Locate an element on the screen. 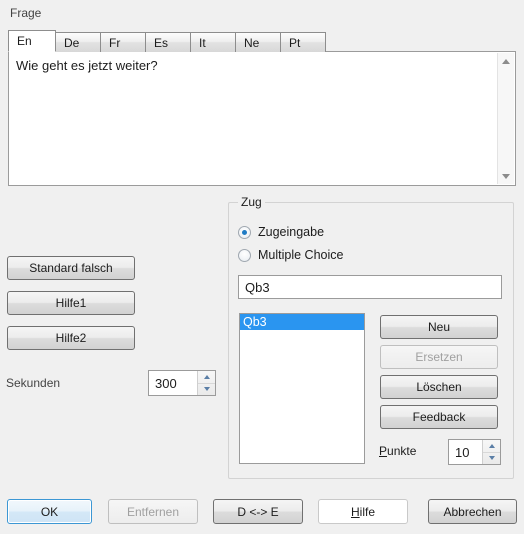  tab-ne: Ne is located at coordinates (258, 42).